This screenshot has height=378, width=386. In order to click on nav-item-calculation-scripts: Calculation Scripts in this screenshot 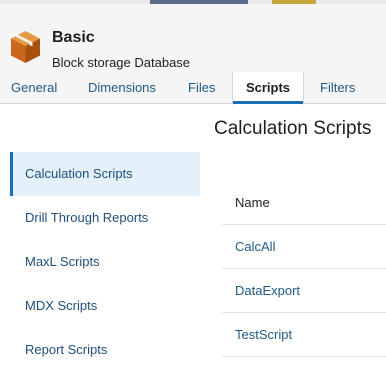, I will do `click(105, 174)`.